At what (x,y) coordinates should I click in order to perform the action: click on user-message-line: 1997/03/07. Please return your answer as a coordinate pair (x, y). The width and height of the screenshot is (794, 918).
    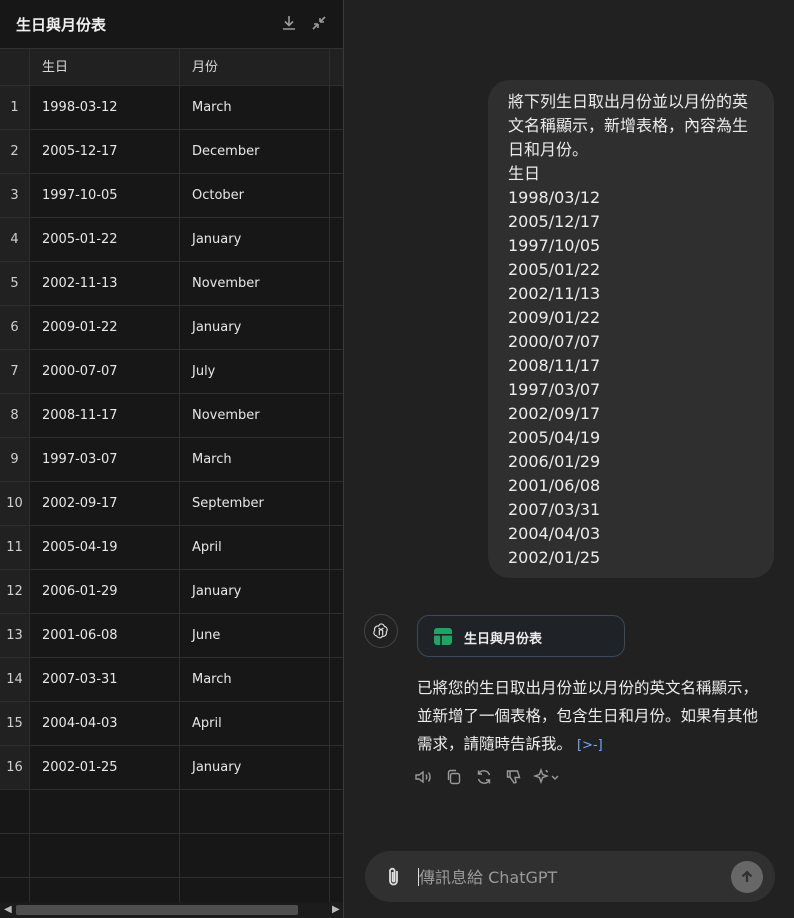
    Looking at the image, I should click on (554, 389).